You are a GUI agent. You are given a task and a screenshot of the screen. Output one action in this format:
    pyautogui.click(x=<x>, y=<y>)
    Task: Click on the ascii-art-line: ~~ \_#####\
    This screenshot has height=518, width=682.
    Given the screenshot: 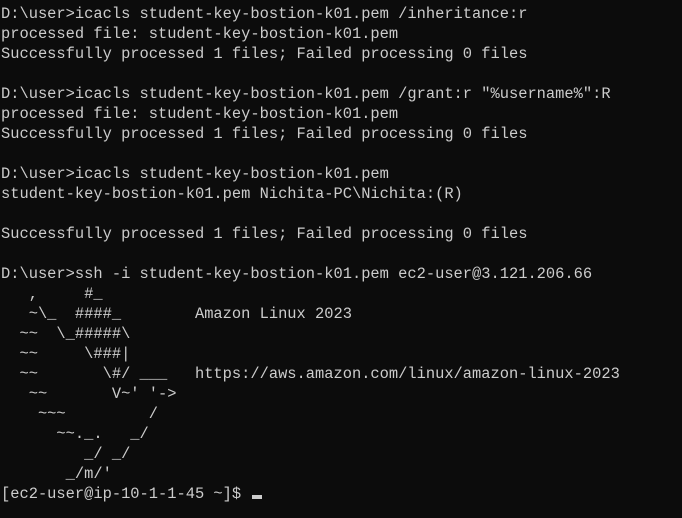 What is the action you would take?
    pyautogui.click(x=66, y=334)
    